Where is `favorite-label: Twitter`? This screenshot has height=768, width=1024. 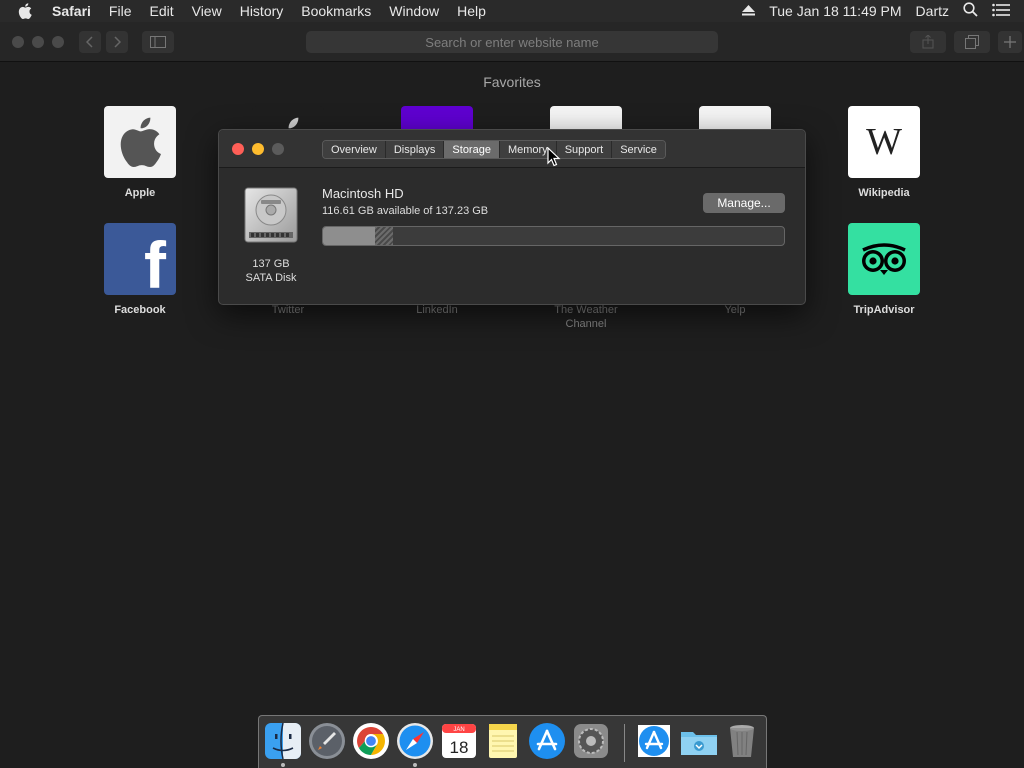 favorite-label: Twitter is located at coordinates (288, 310).